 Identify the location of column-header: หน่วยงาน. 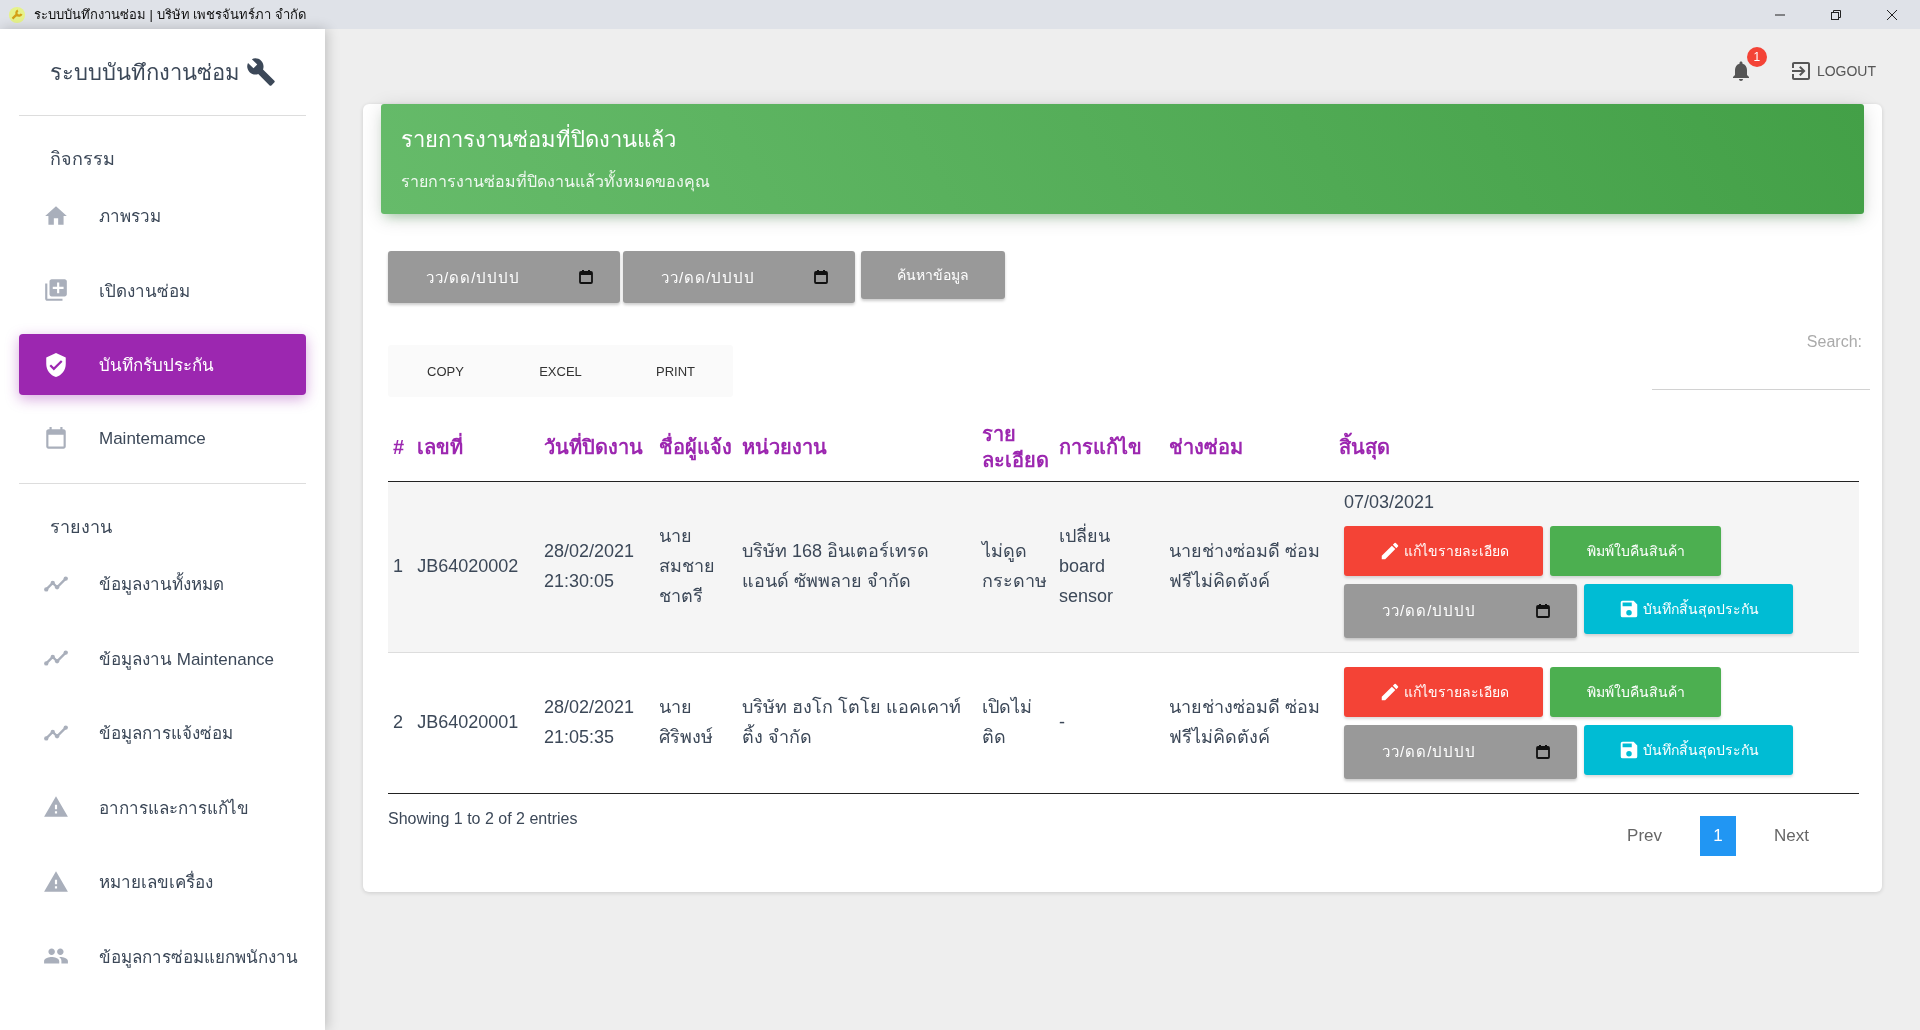
(857, 447).